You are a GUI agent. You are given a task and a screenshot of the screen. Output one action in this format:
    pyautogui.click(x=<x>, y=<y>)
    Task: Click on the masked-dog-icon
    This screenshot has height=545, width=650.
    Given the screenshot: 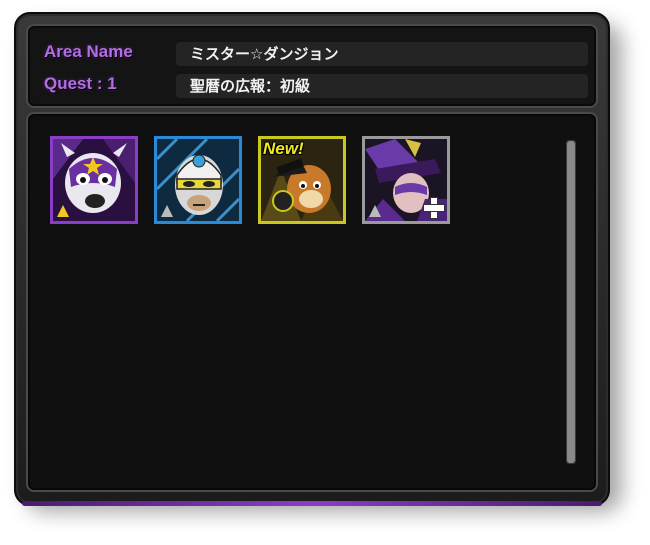 What is the action you would take?
    pyautogui.click(x=94, y=180)
    